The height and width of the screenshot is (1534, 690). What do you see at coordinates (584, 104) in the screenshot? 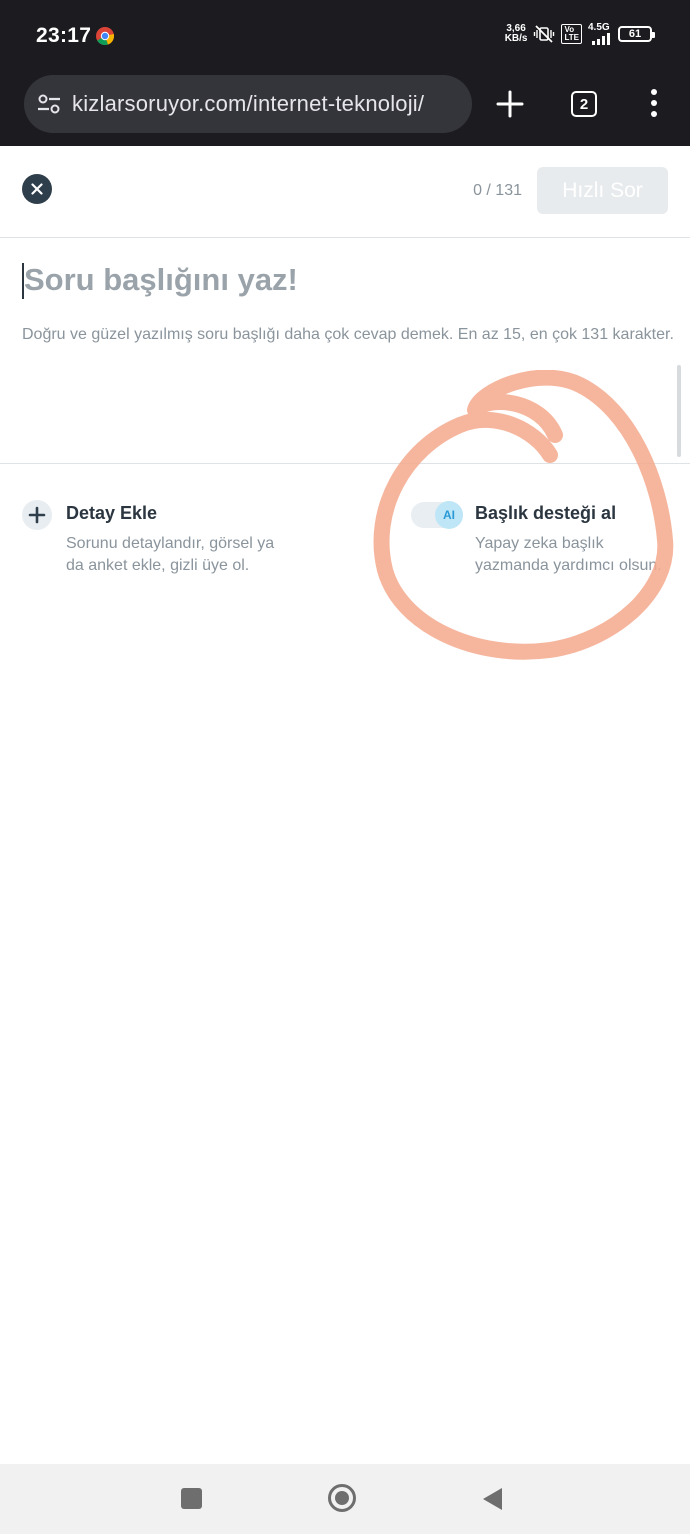
I see `tab-switcher-button: 2` at bounding box center [584, 104].